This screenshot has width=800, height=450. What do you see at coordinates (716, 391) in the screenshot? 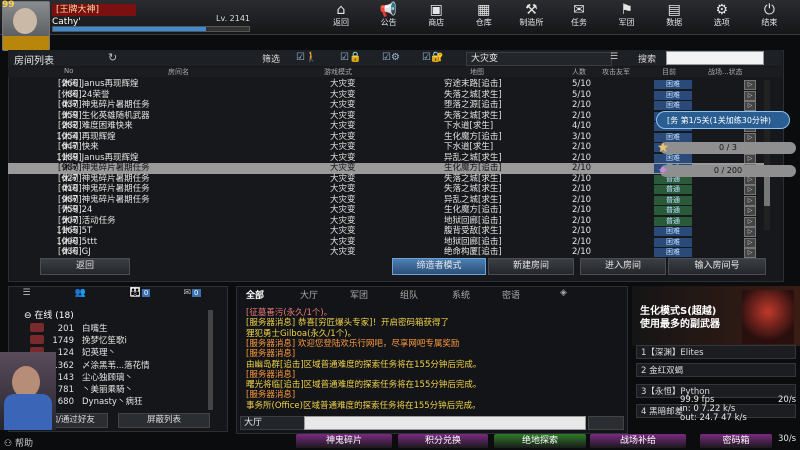
I see `promo-item: 3【永恒】Python` at bounding box center [716, 391].